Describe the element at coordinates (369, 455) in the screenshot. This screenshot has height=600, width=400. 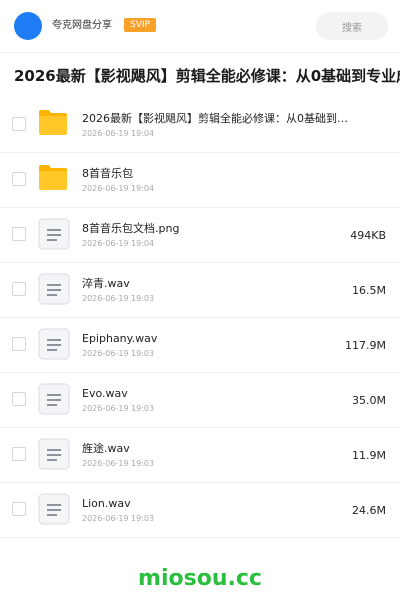
I see `file-size: 11.9M` at that location.